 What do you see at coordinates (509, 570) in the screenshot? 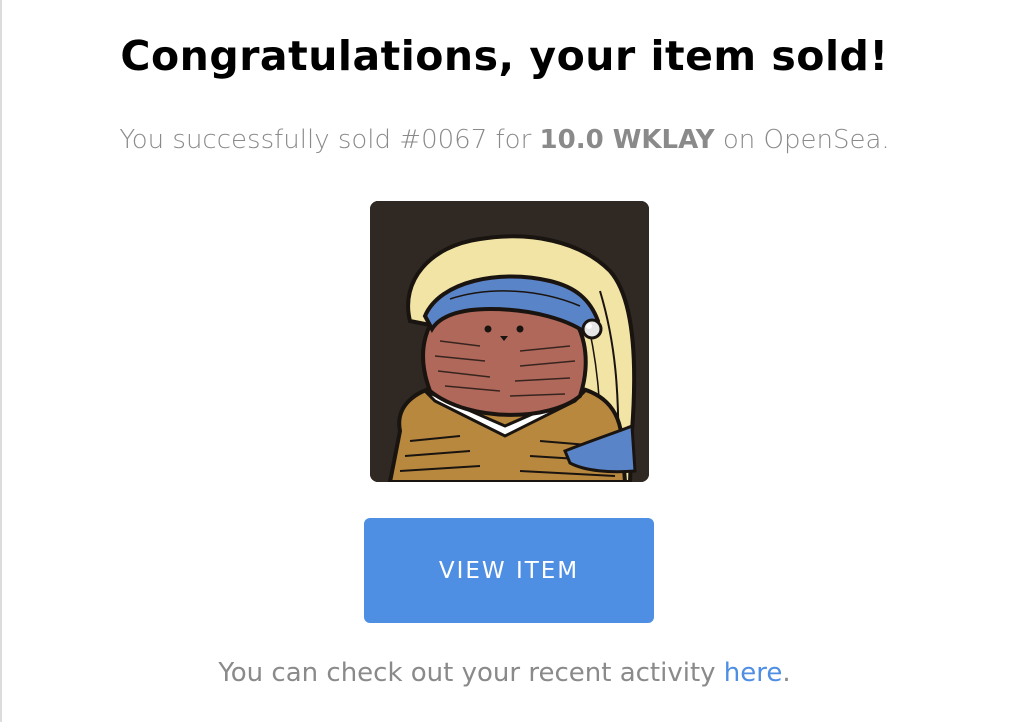
I see `view-item-button: VIEW ITEM` at bounding box center [509, 570].